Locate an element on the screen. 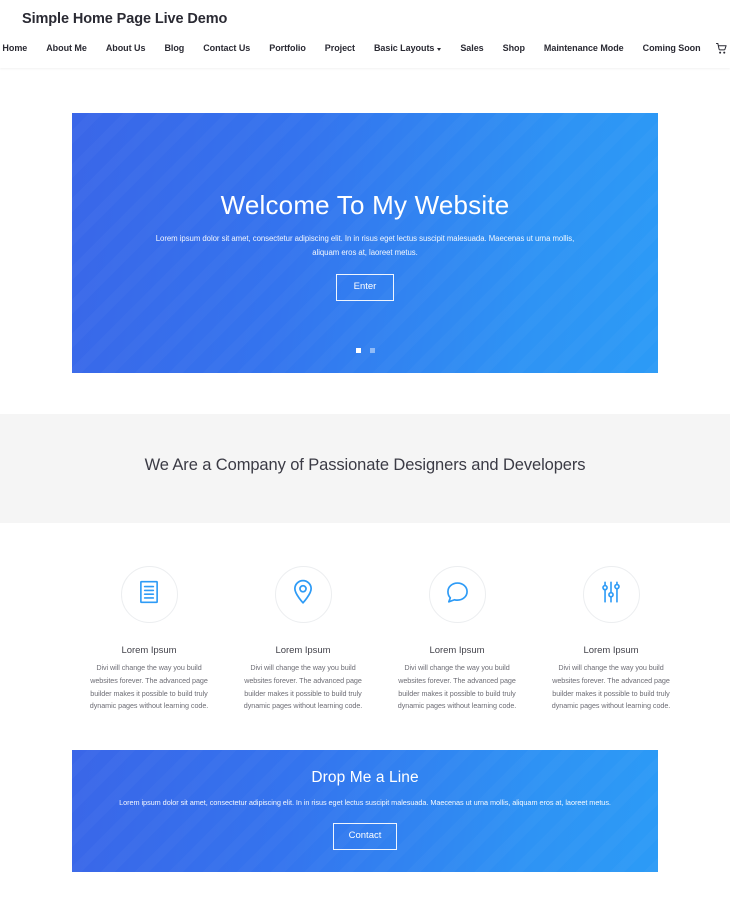 This screenshot has width=730, height=898. speech-bubble-icon-wrapper is located at coordinates (457, 594).